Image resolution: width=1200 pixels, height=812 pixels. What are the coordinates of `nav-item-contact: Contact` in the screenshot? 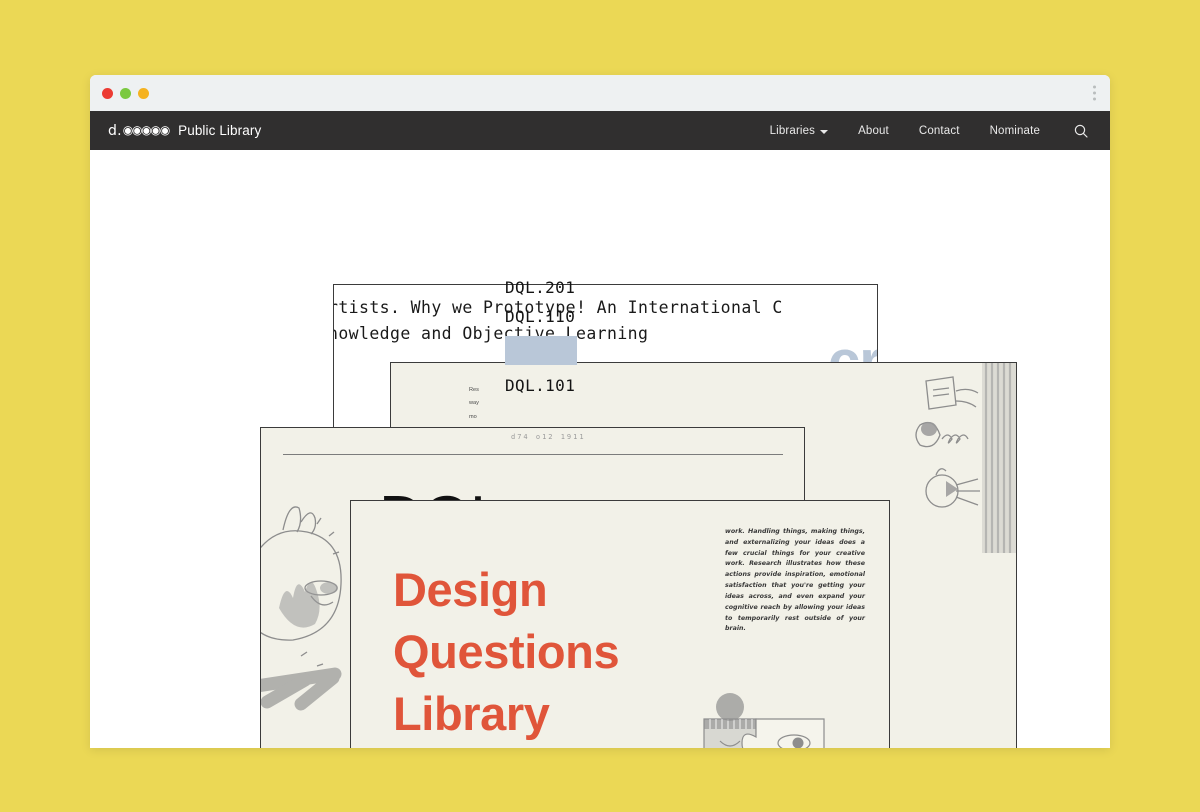 It's located at (939, 131).